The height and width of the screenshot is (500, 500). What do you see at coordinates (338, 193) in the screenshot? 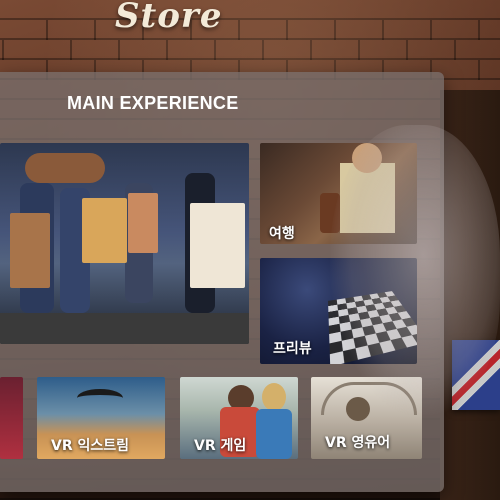
I see `travel-tile: 여행` at bounding box center [338, 193].